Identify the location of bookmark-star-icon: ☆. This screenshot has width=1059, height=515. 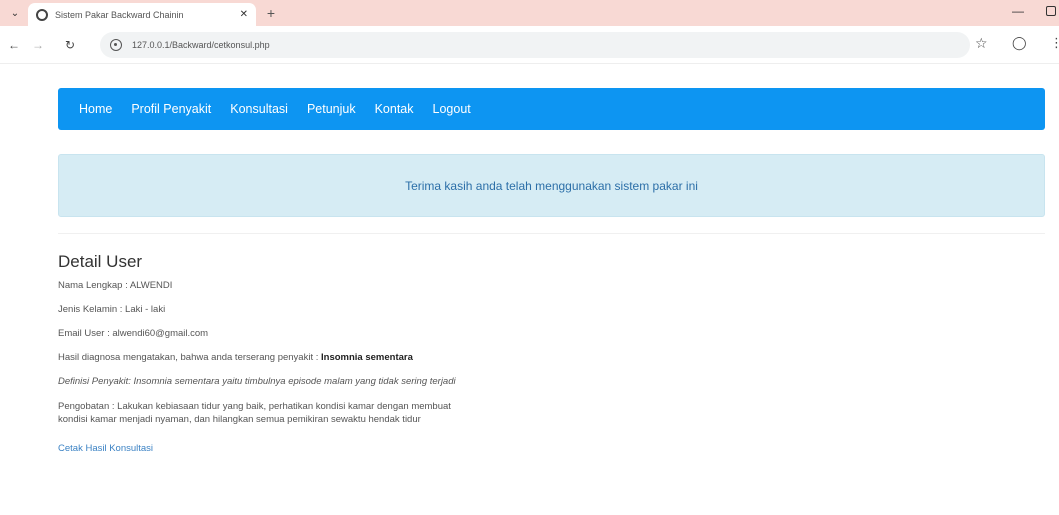
(981, 43).